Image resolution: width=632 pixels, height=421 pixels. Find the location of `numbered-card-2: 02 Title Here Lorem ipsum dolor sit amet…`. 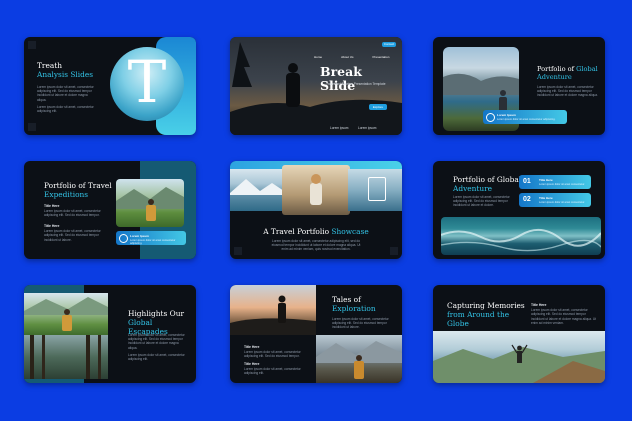

numbered-card-2: 02 Title Here Lorem ipsum dolor sit amet… is located at coordinates (555, 200).